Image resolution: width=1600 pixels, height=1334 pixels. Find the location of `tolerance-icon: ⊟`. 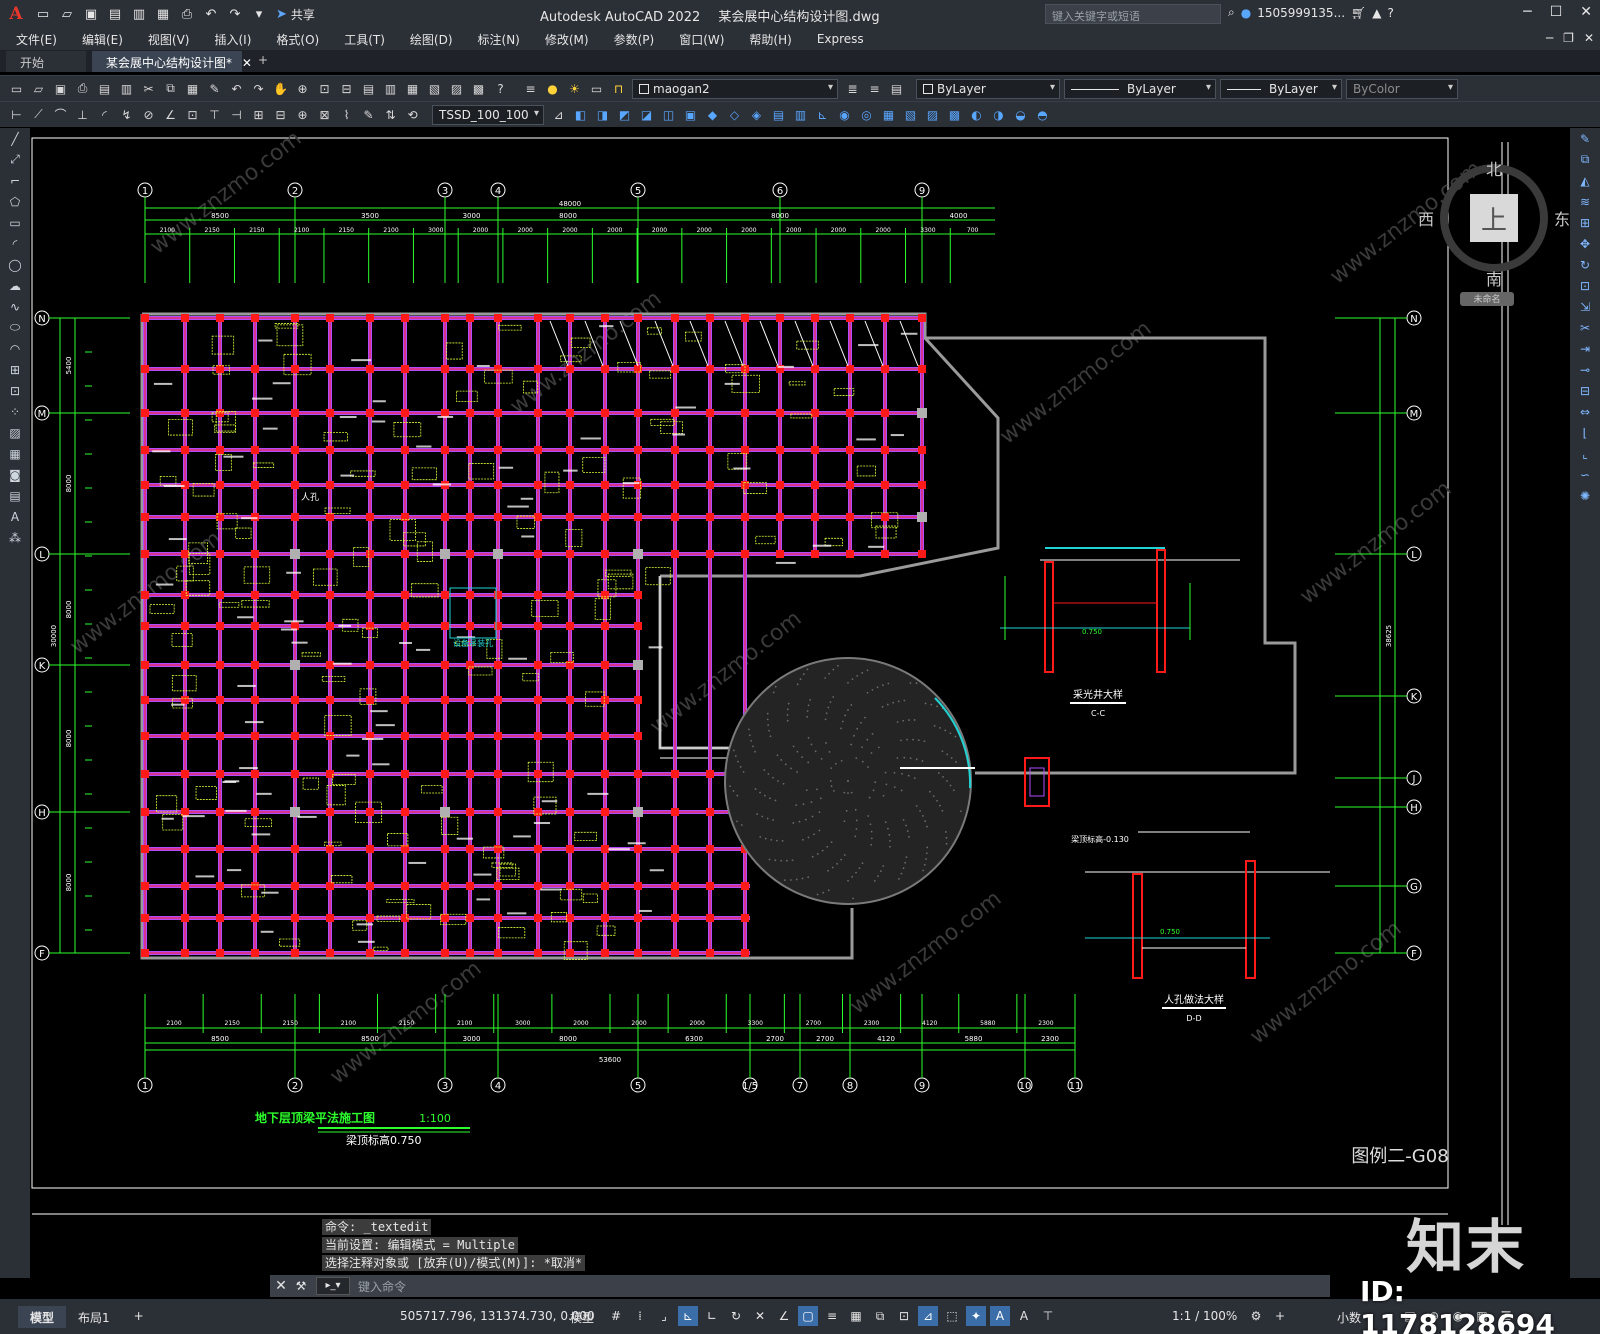

tolerance-icon: ⊟ is located at coordinates (280, 114).